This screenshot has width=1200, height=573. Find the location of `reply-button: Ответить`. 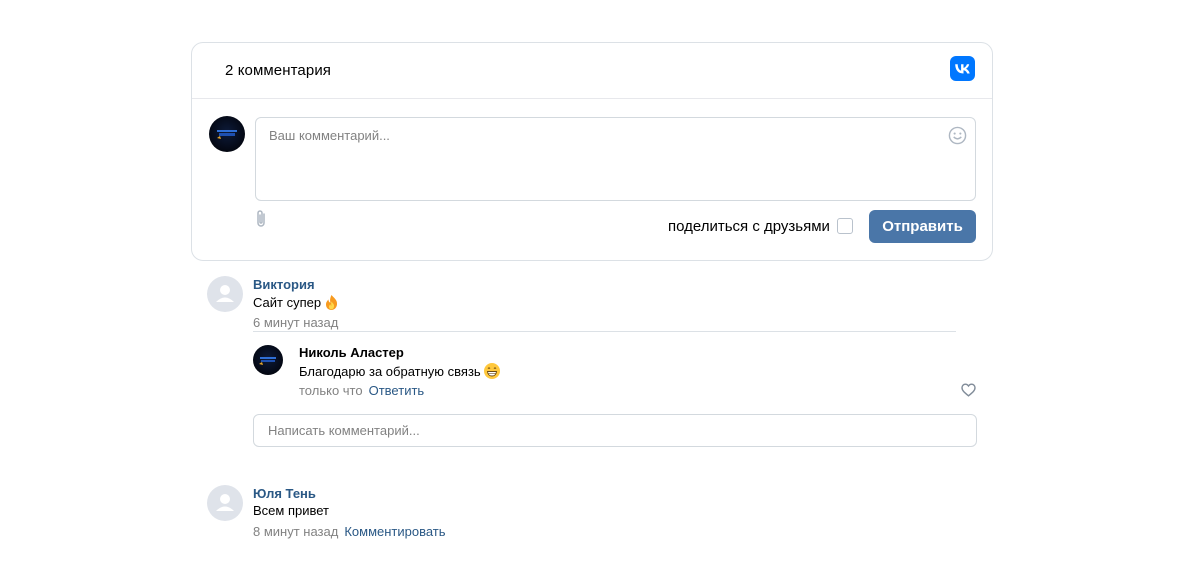

reply-button: Ответить is located at coordinates (397, 390).